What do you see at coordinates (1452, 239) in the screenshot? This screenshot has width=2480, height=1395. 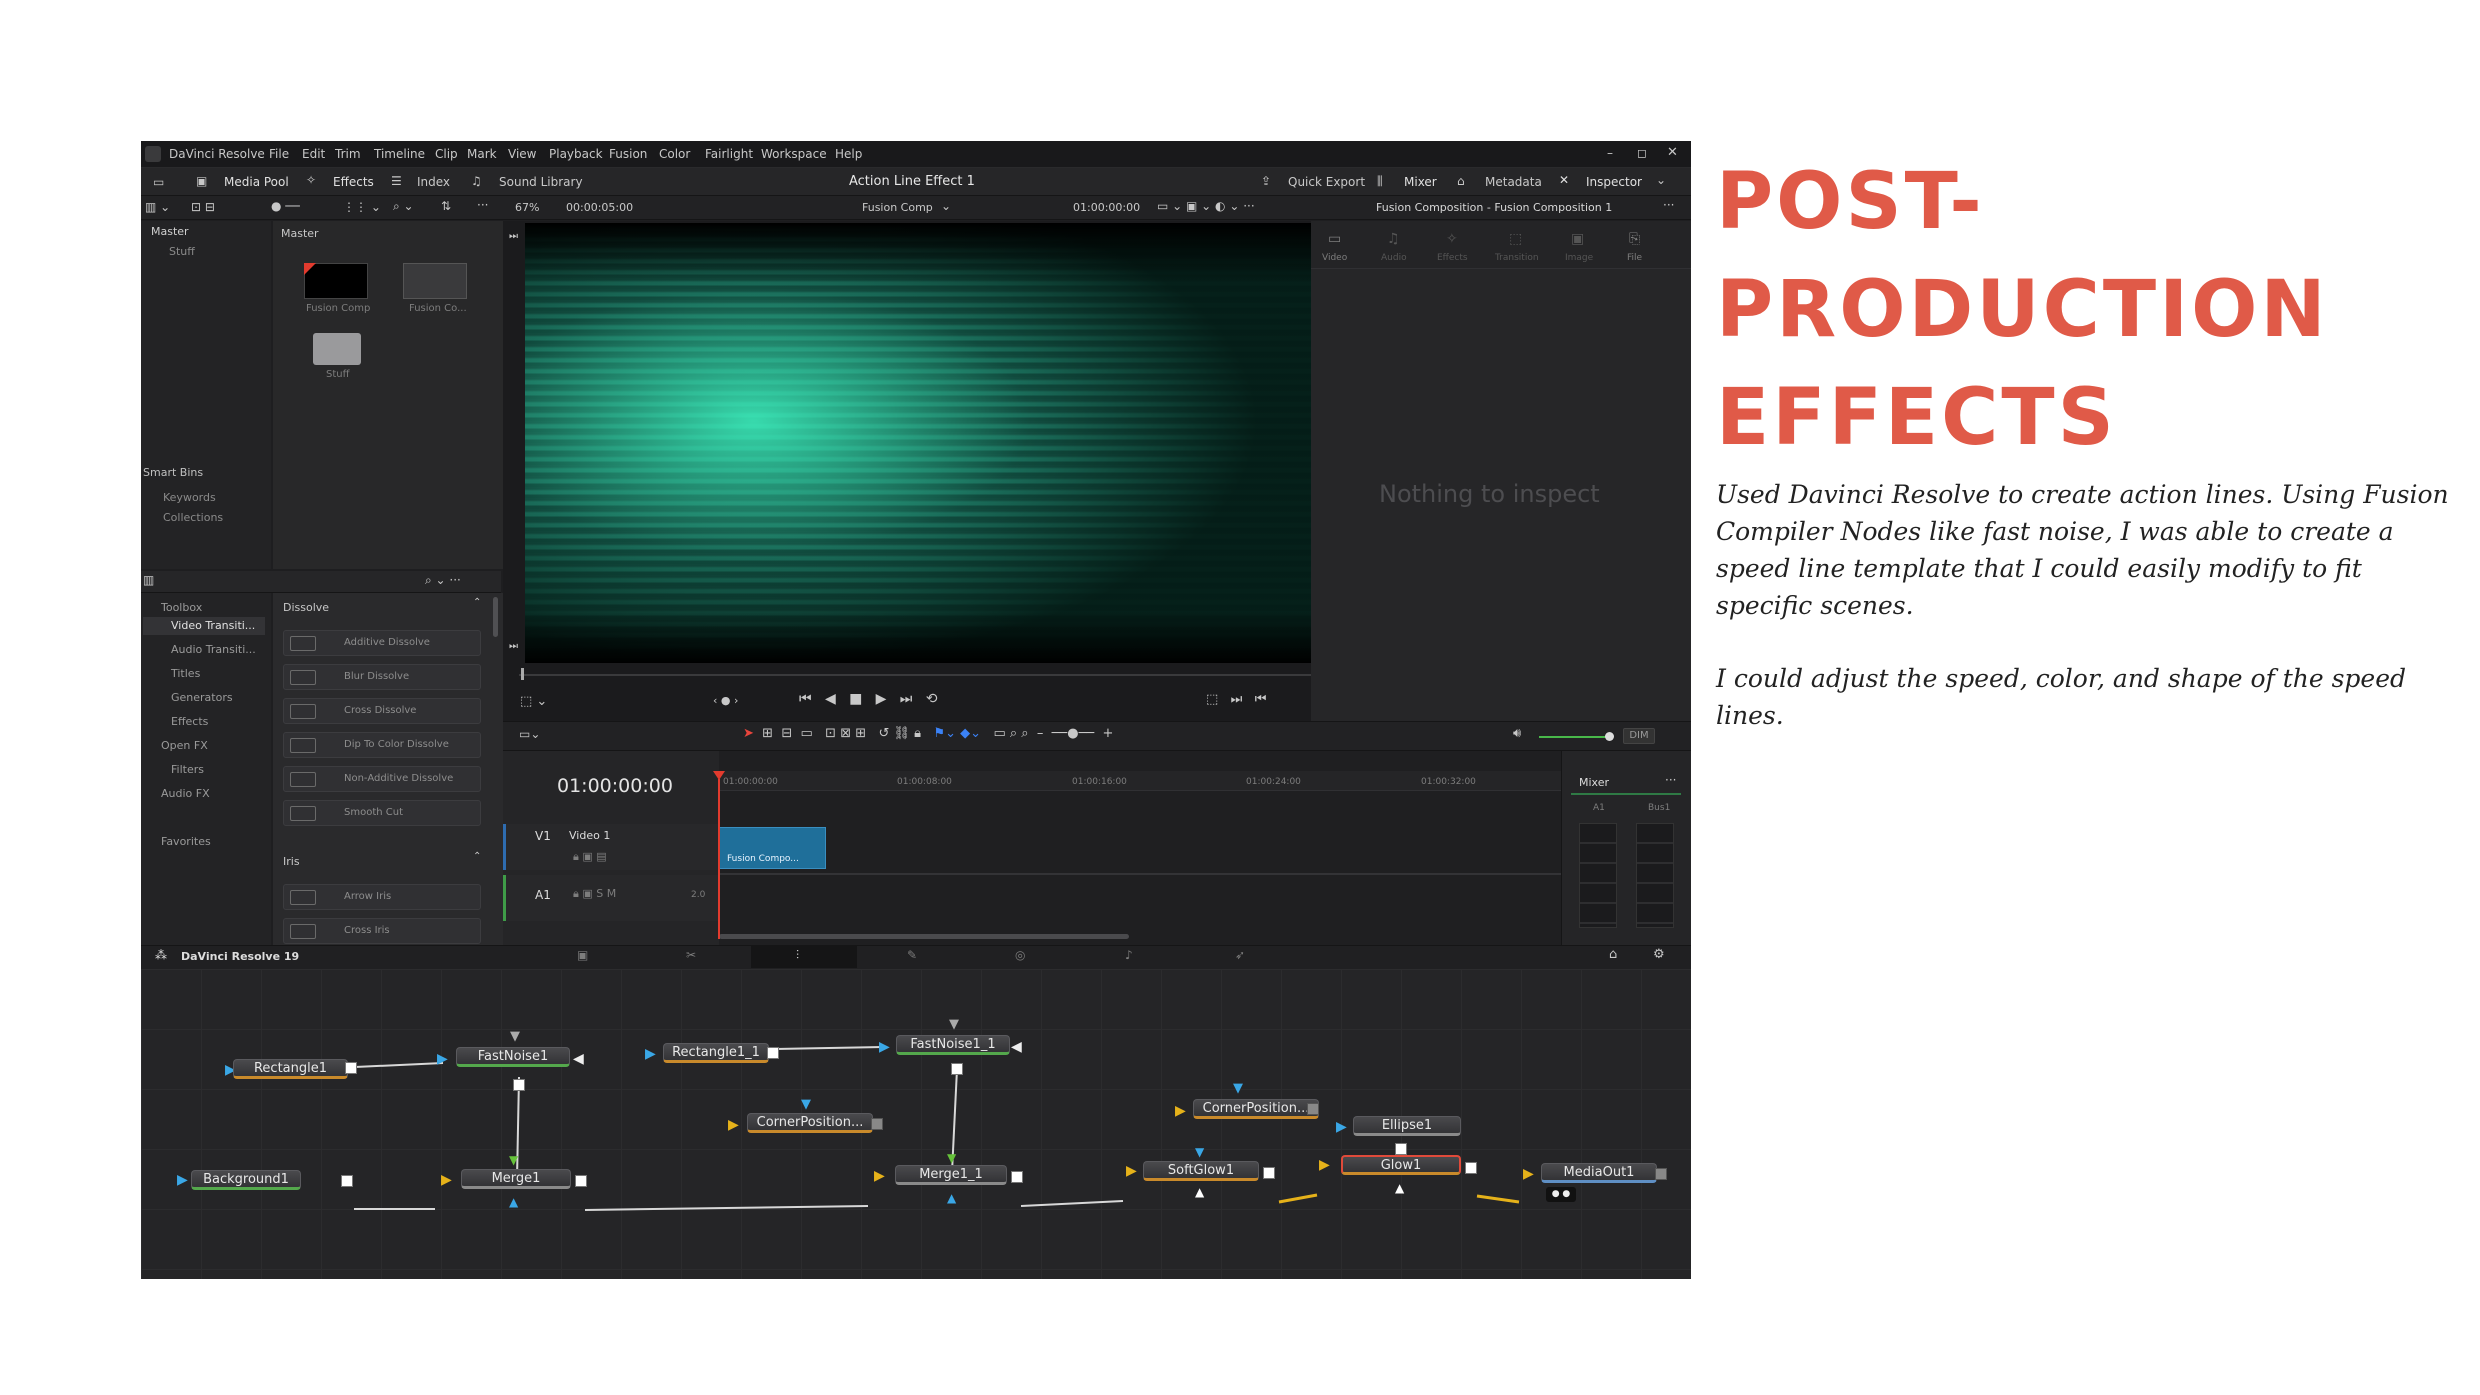 I see `effects-tab-icon: ✧` at bounding box center [1452, 239].